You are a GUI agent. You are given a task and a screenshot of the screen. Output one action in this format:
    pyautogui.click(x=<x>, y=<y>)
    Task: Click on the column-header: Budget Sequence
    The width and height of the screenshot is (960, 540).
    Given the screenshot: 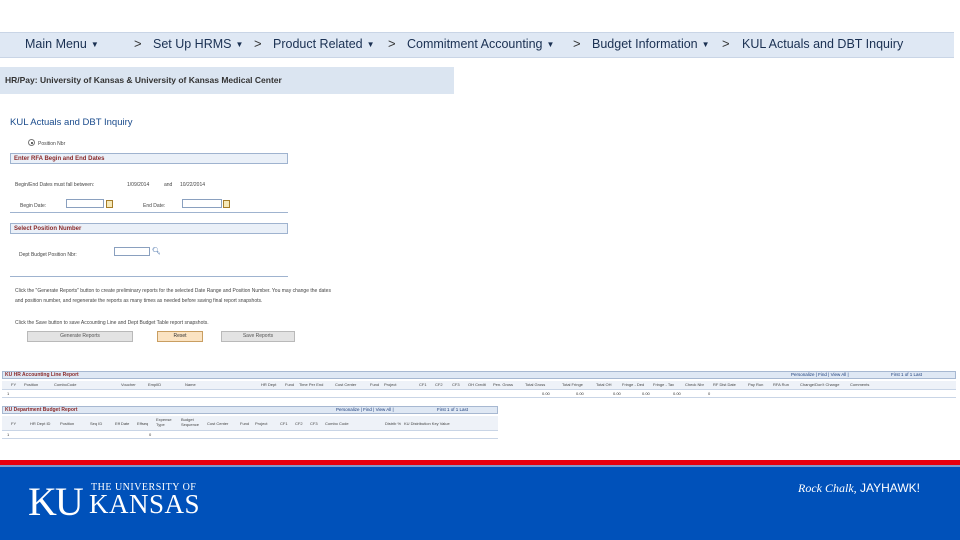 What is the action you would take?
    pyautogui.click(x=192, y=422)
    